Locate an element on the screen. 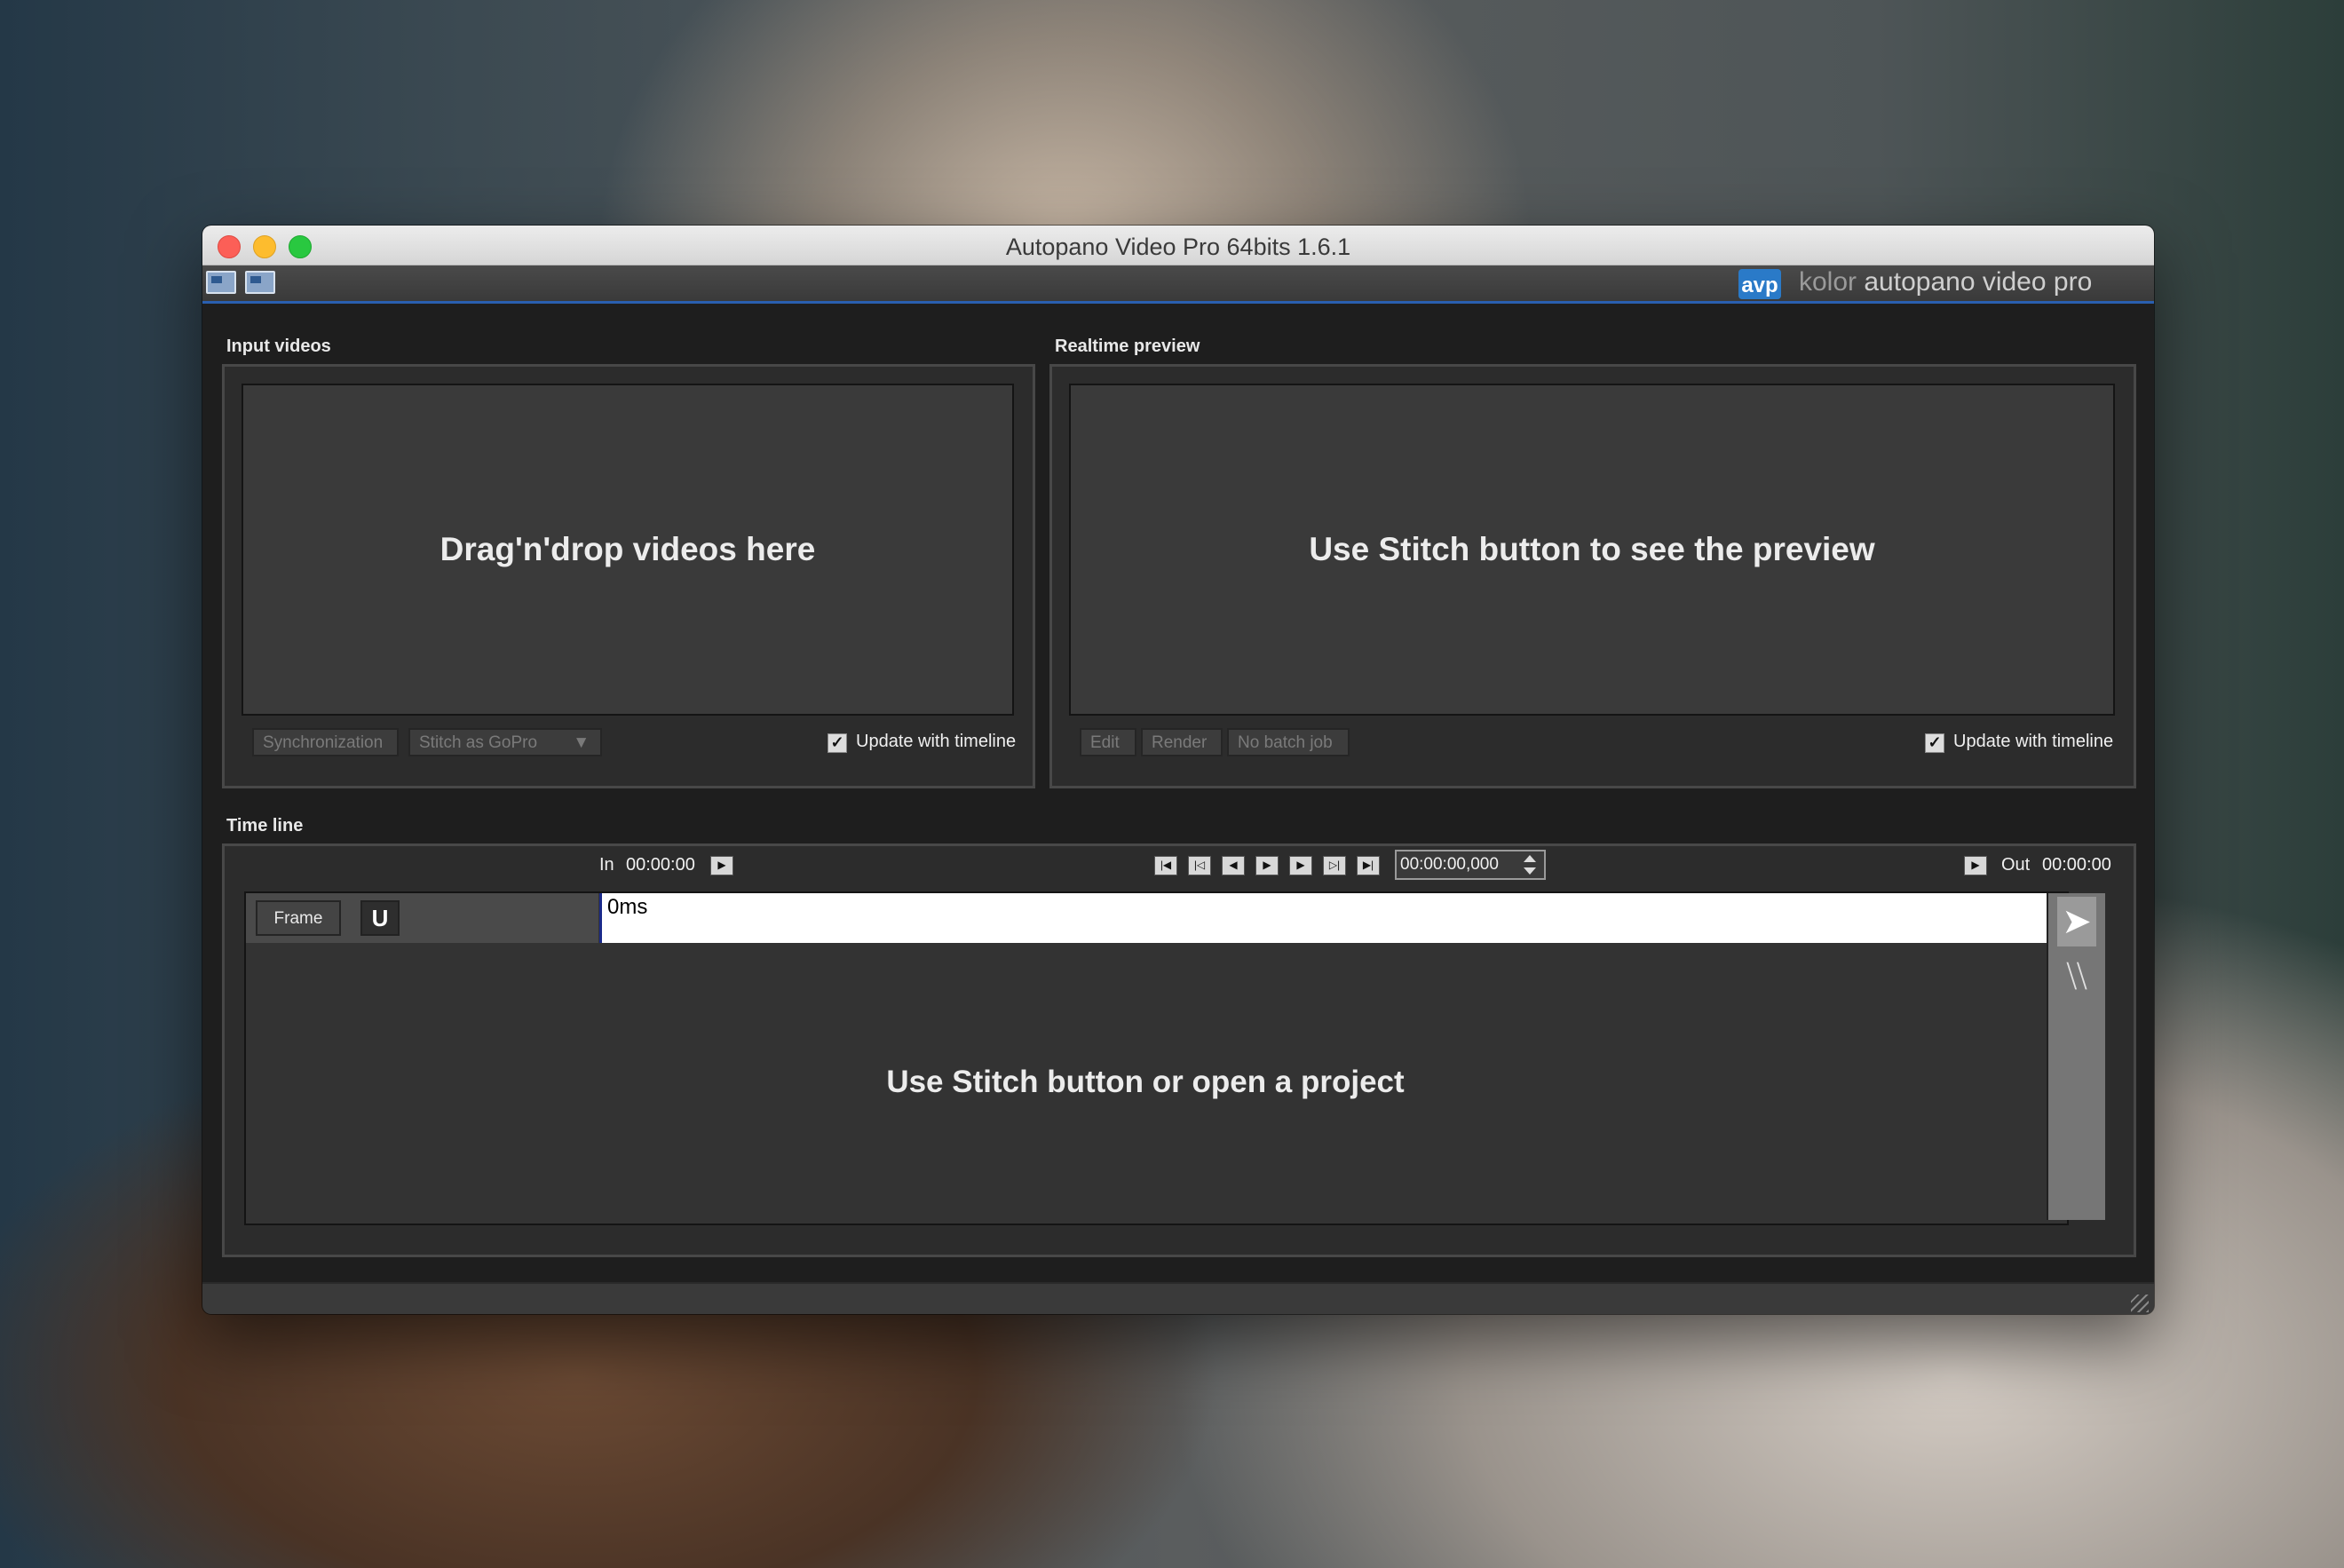 Image resolution: width=2344 pixels, height=1568 pixels. select-tool-icon: ➤ is located at coordinates (2077, 921).